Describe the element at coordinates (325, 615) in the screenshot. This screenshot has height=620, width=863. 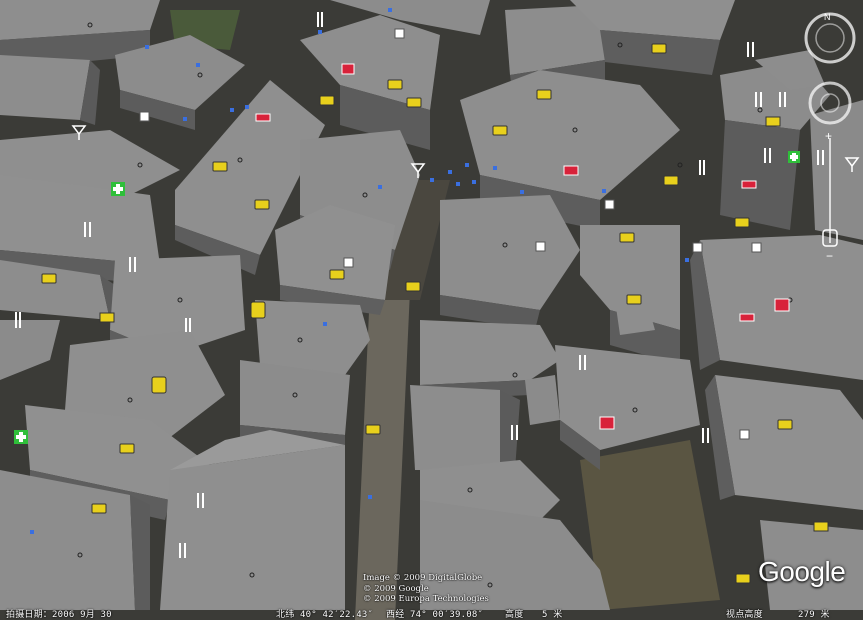
I see `latitude-readout: 北纬 40° 42′22.43″` at that location.